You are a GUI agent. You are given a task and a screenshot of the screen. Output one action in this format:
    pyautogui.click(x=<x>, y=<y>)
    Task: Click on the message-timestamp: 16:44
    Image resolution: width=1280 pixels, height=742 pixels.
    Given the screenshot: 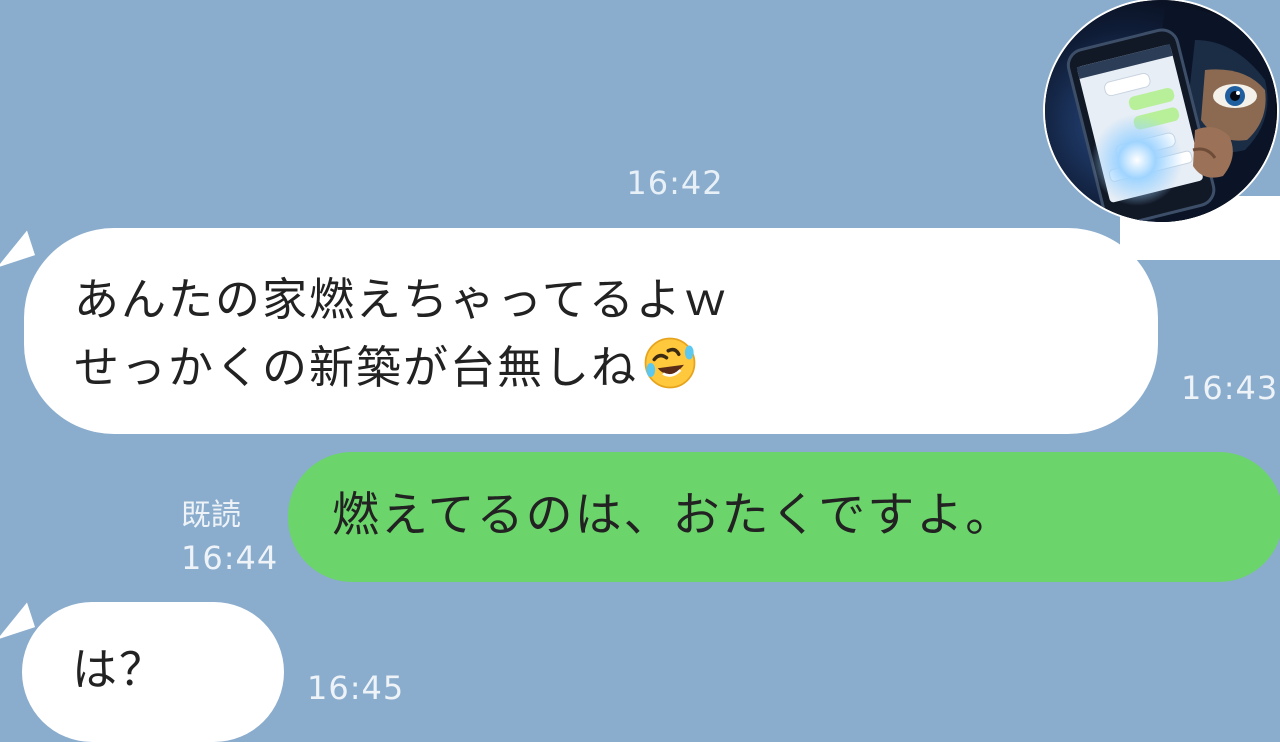 What is the action you would take?
    pyautogui.click(x=230, y=558)
    